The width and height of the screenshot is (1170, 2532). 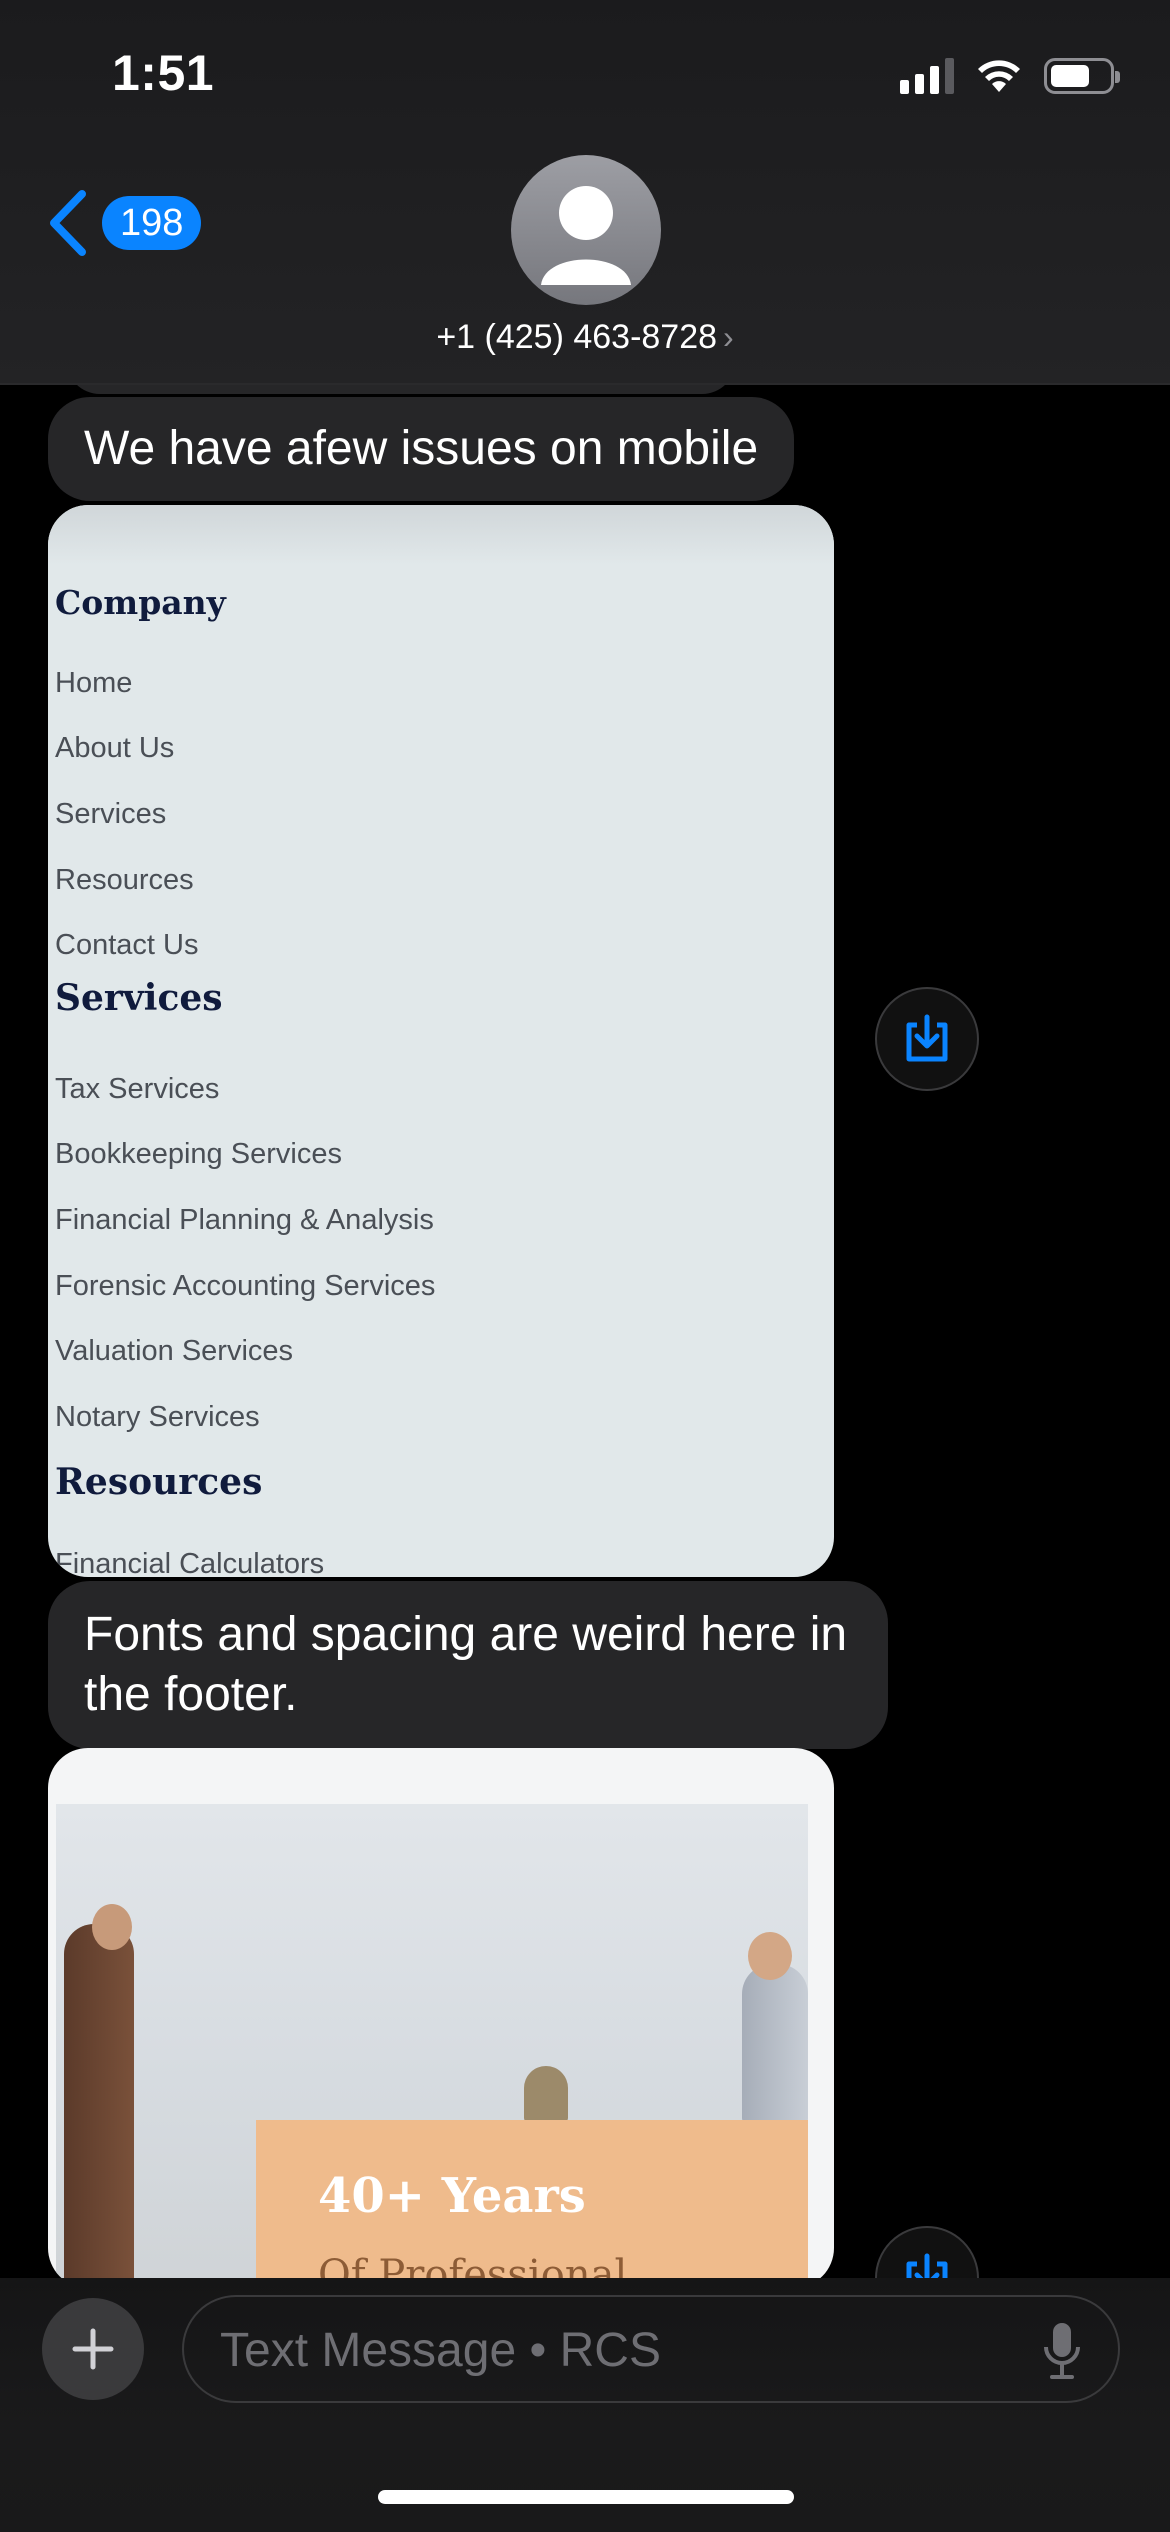 What do you see at coordinates (927, 76) in the screenshot?
I see `signal-icon` at bounding box center [927, 76].